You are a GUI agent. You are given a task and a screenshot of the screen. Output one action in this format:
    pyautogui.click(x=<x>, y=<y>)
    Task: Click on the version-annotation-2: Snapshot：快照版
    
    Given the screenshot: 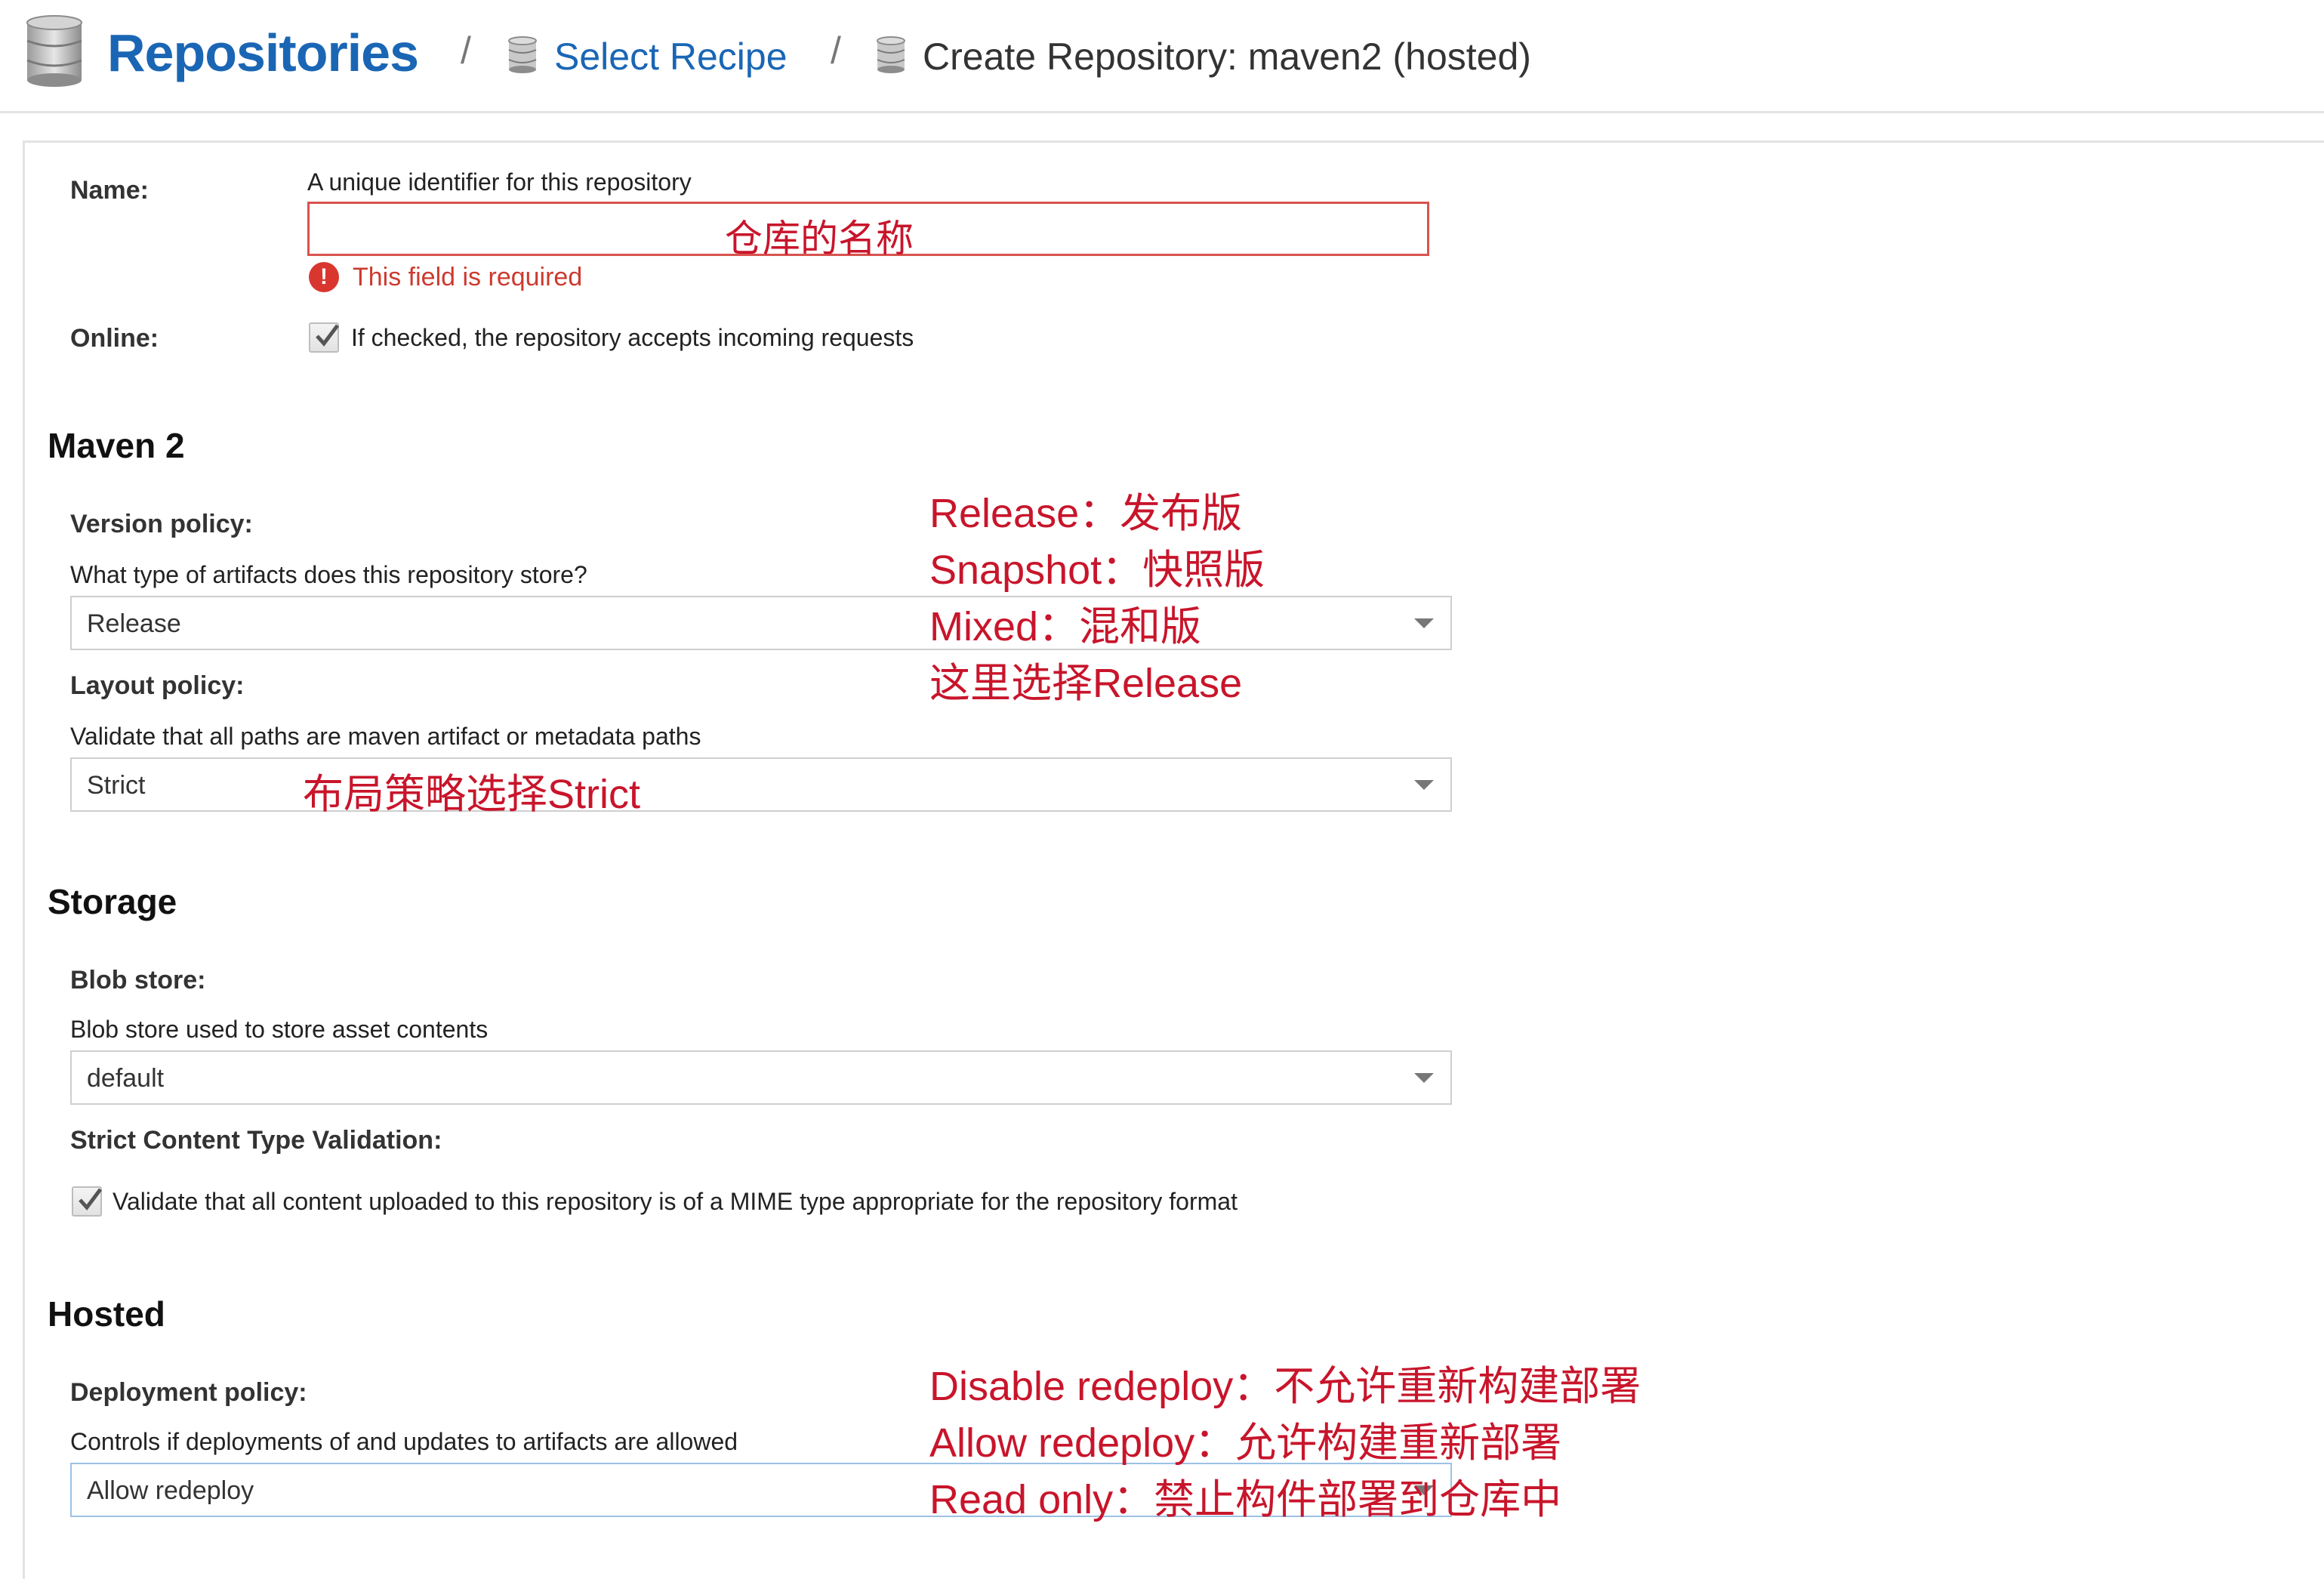 What is the action you would take?
    pyautogui.click(x=1097, y=570)
    